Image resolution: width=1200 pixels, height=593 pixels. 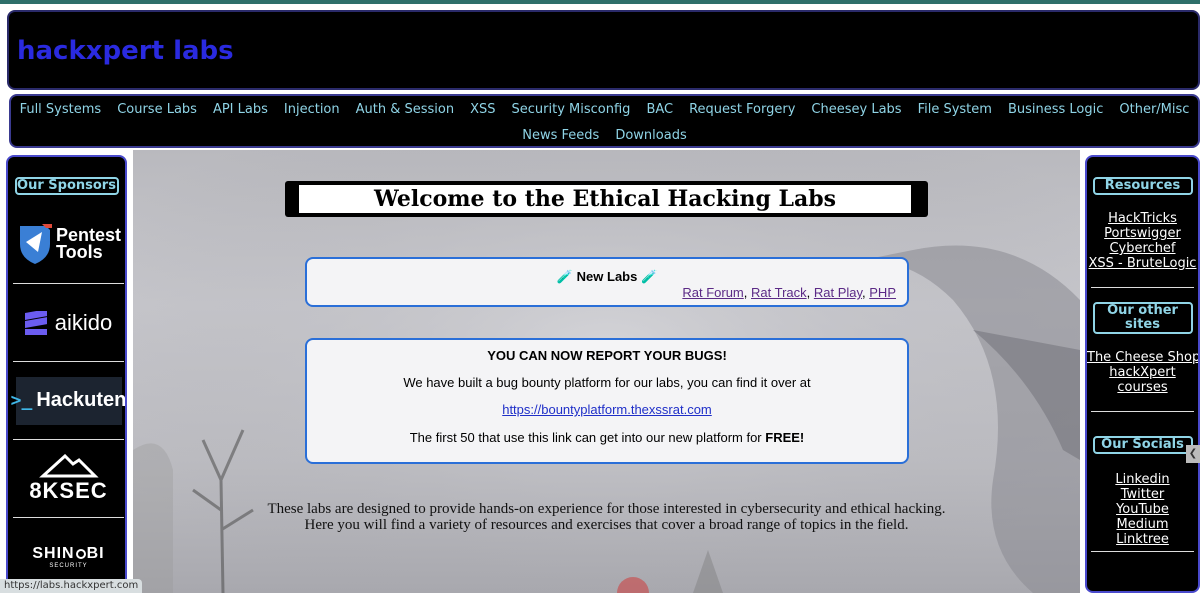 I want to click on nav-item-xss: XSS, so click(x=482, y=110).